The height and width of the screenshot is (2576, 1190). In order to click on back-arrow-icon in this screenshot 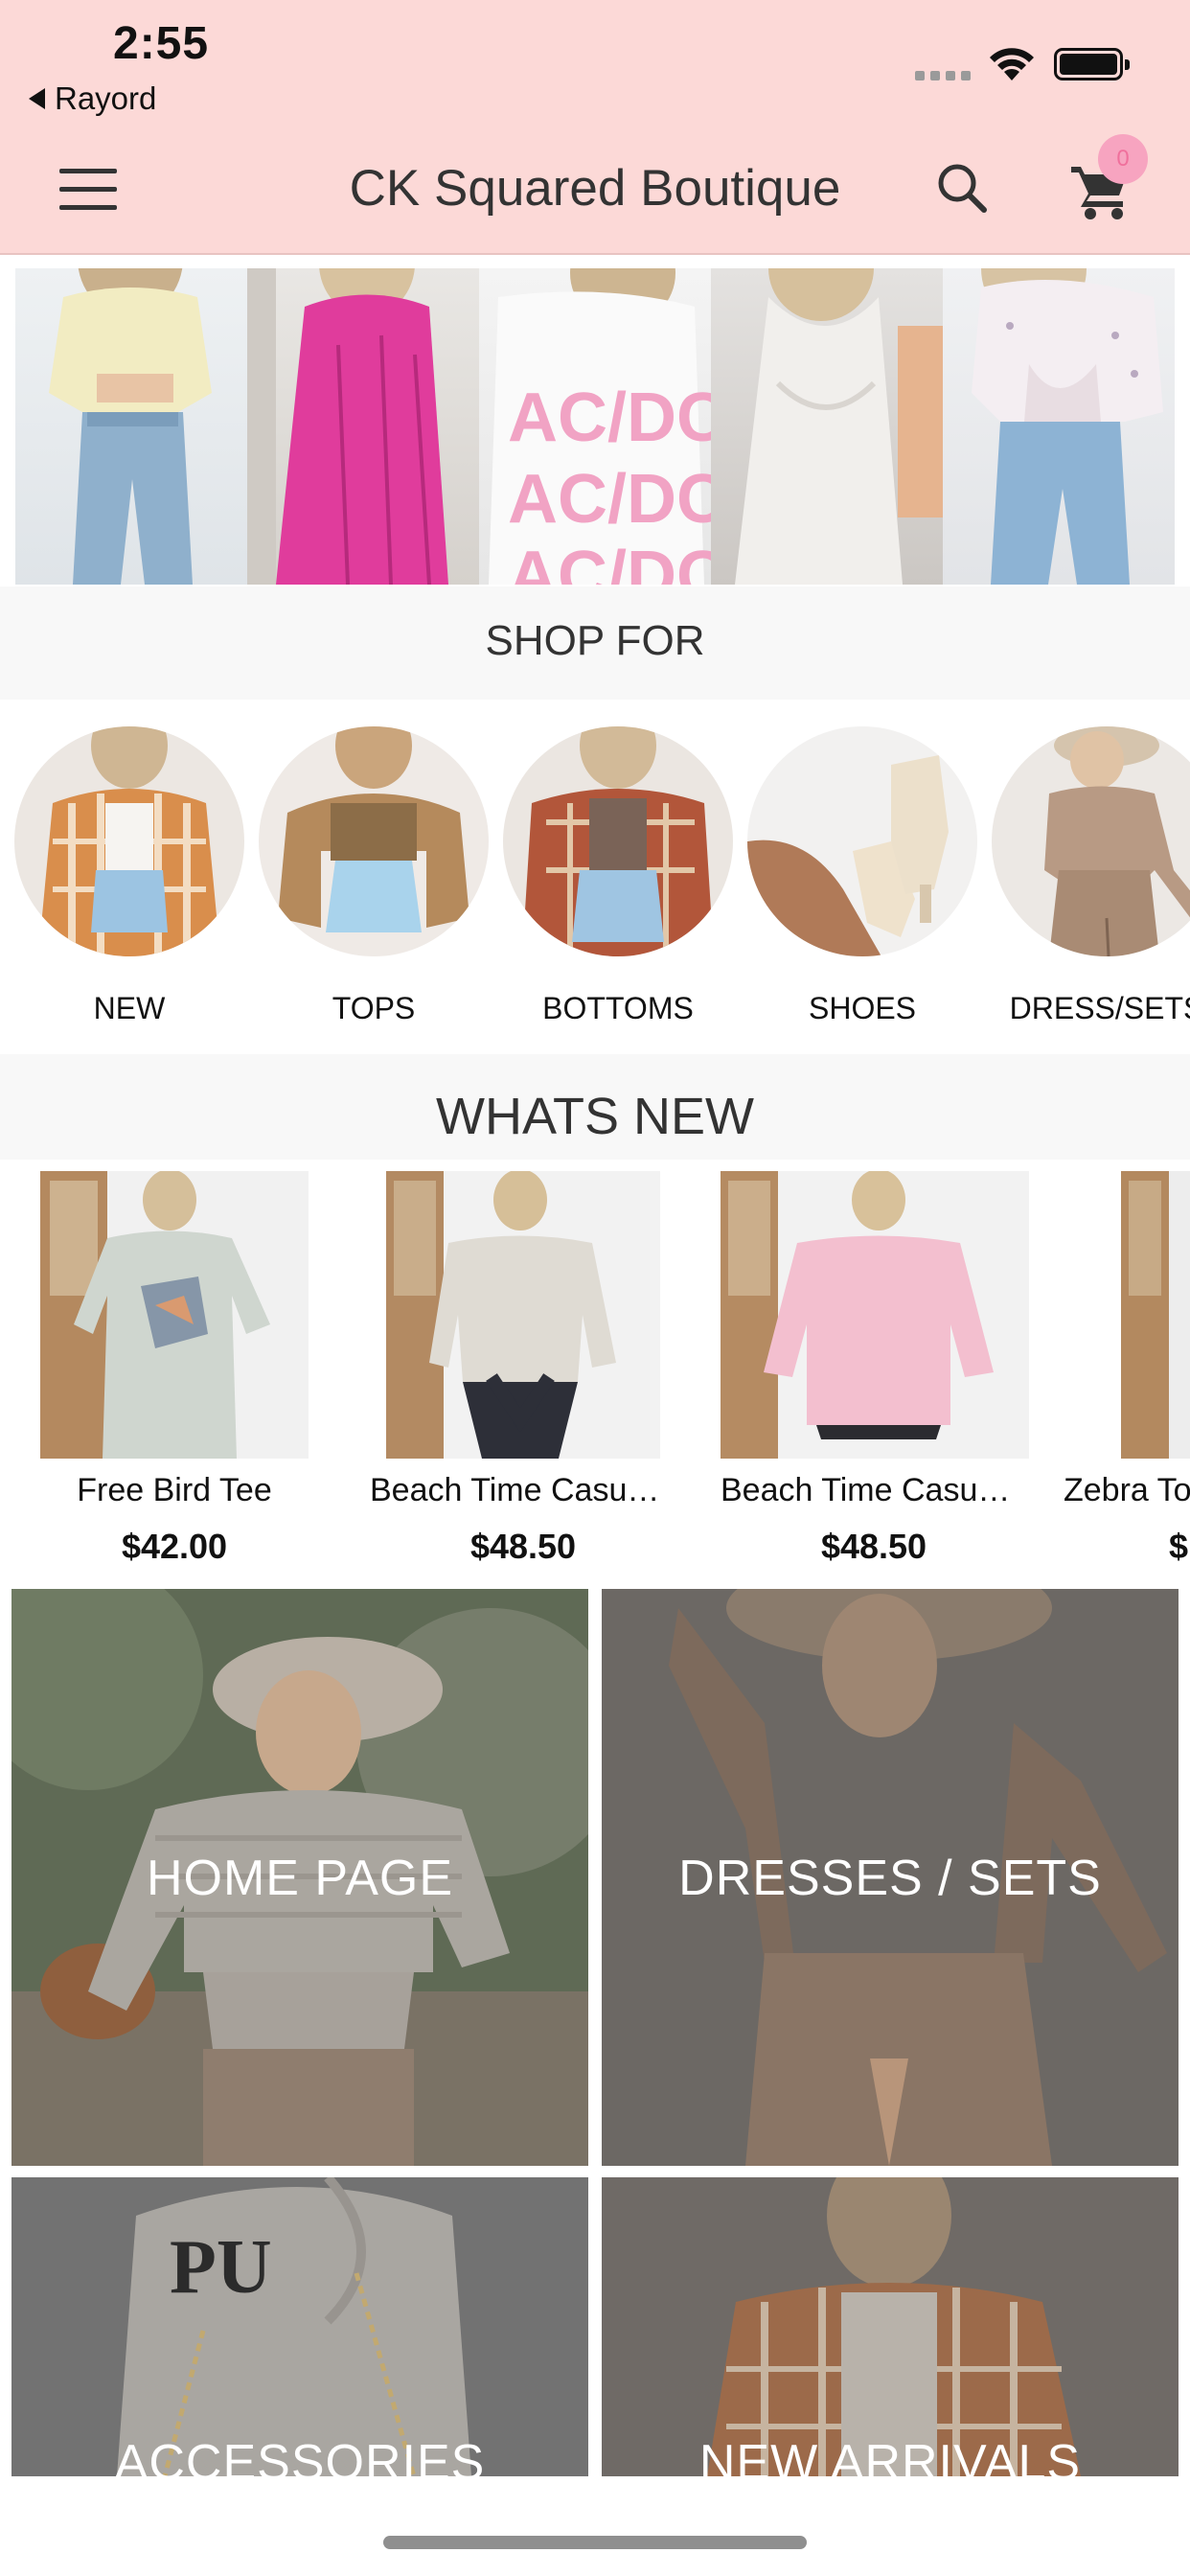, I will do `click(37, 98)`.